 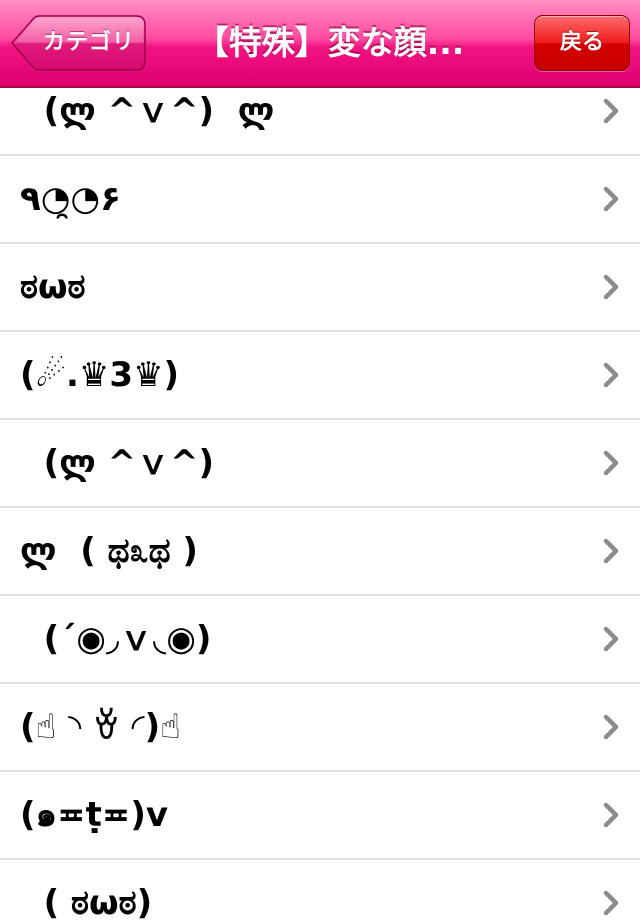 What do you see at coordinates (53, 287) in the screenshot?
I see `list-item-label: ಠωಠ` at bounding box center [53, 287].